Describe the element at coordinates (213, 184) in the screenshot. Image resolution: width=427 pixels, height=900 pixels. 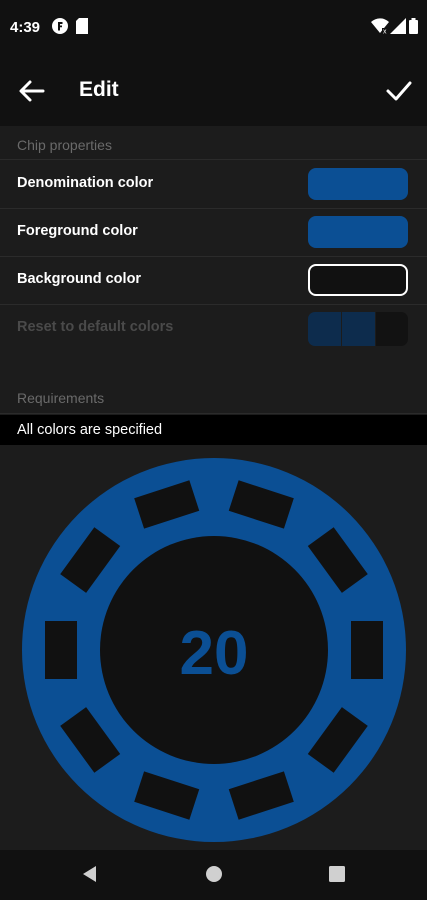
I see `denomination-color-row: Denomination color` at that location.